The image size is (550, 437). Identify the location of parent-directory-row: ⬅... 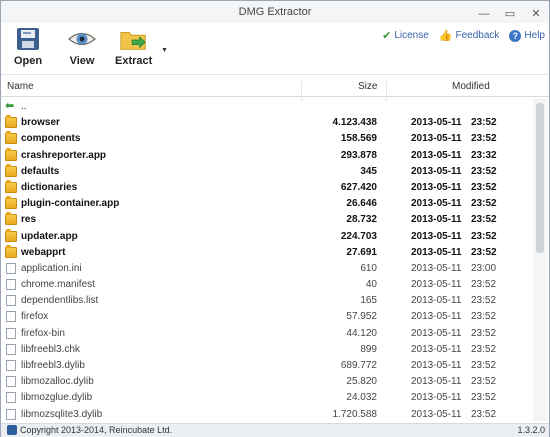
(267, 107).